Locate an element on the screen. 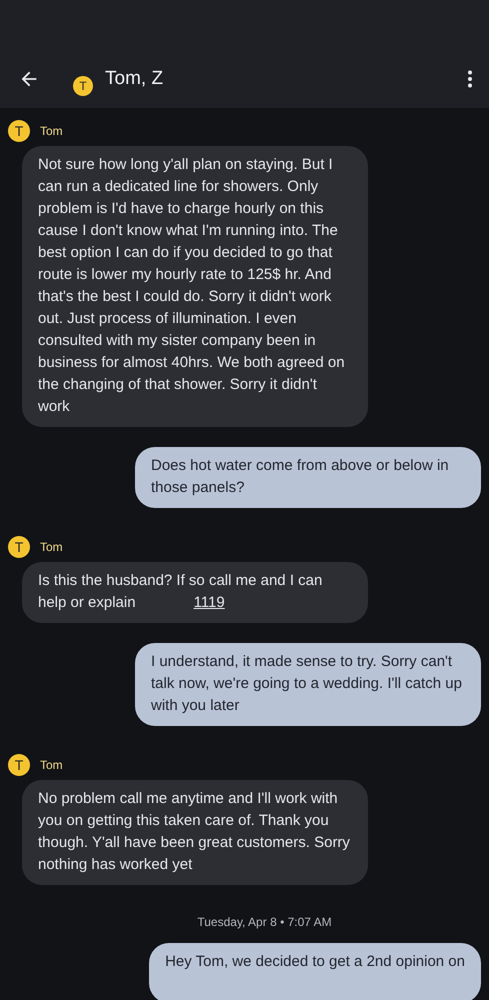 The height and width of the screenshot is (1000, 489). contact-name: Tom, Z is located at coordinates (134, 79).